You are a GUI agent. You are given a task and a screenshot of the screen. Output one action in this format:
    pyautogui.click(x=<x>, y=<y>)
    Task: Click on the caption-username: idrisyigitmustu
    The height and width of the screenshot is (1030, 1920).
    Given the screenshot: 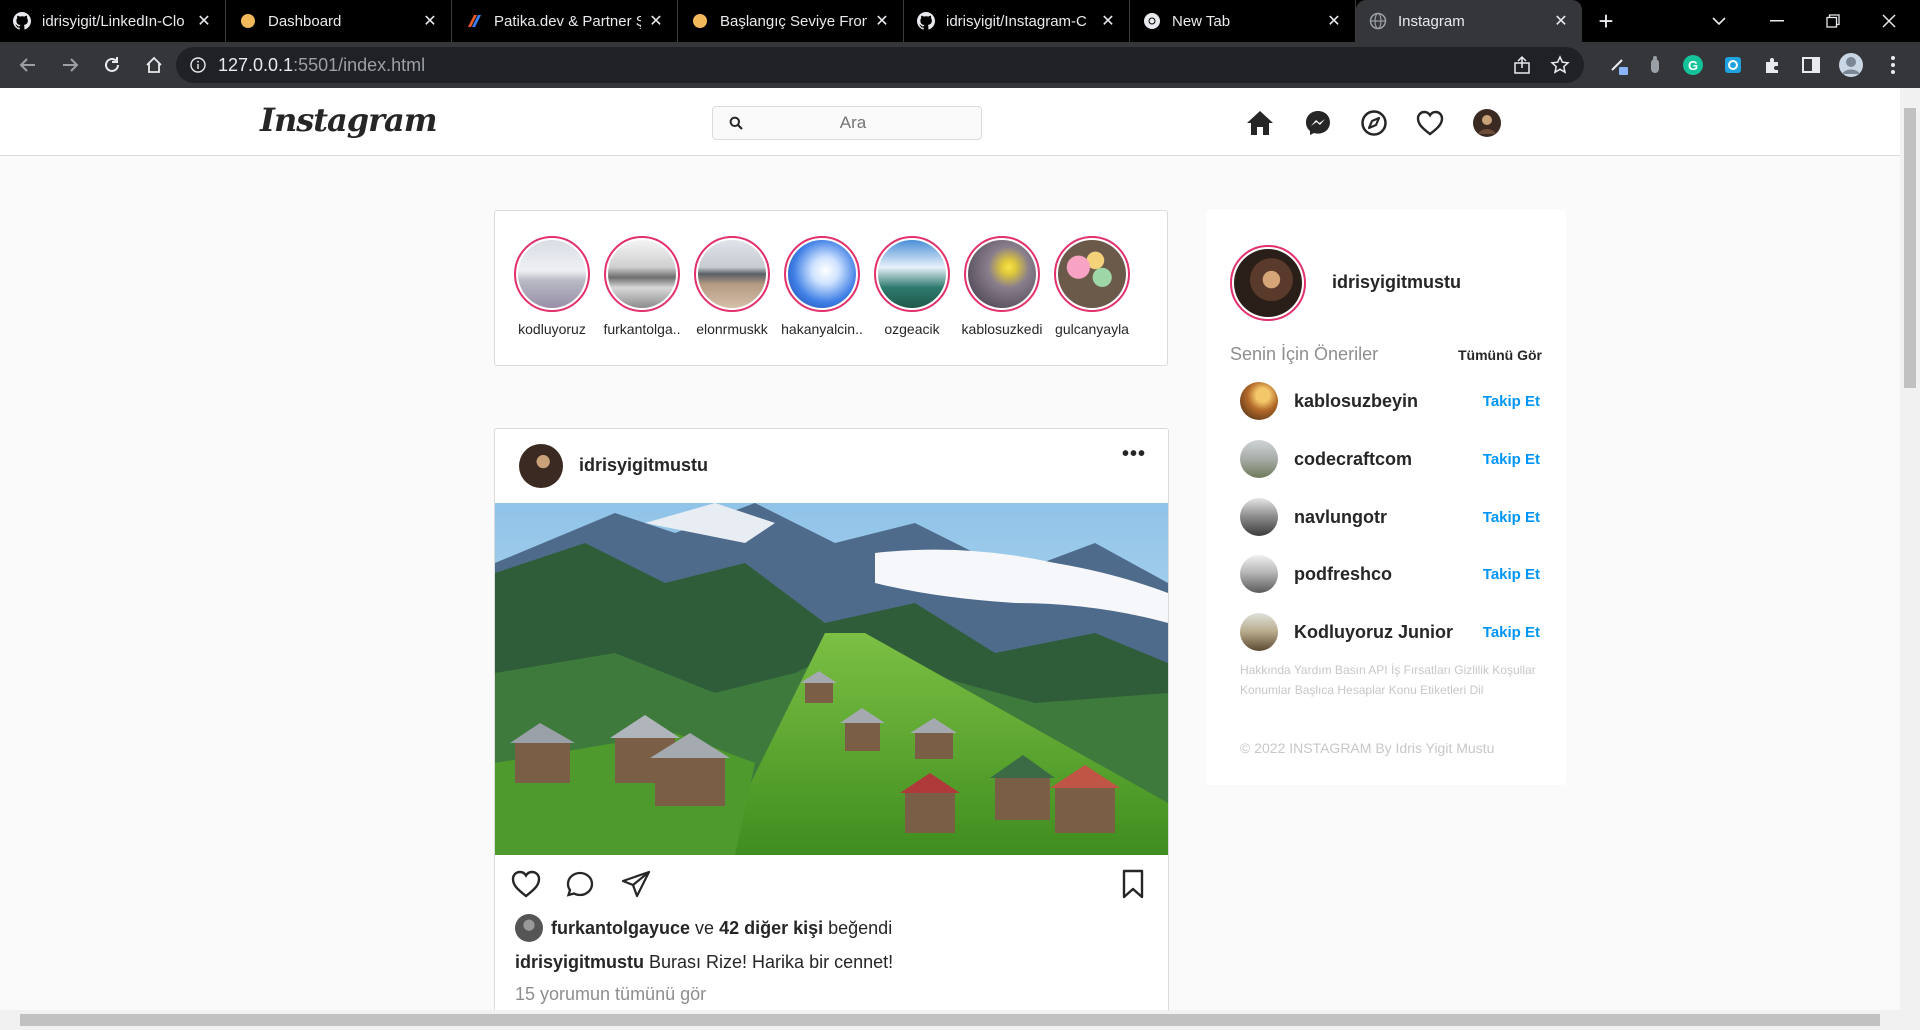 What is the action you would take?
    pyautogui.click(x=579, y=962)
    